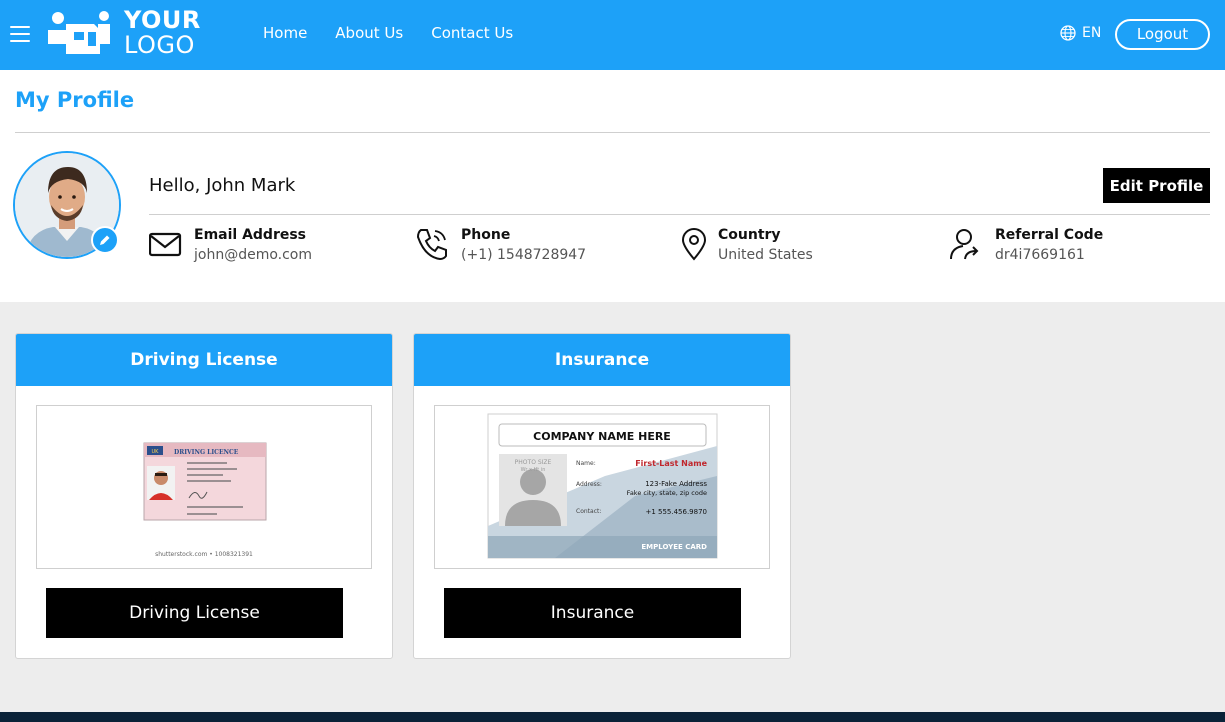 The width and height of the screenshot is (1225, 722). I want to click on contact-label: Contact:, so click(588, 511).